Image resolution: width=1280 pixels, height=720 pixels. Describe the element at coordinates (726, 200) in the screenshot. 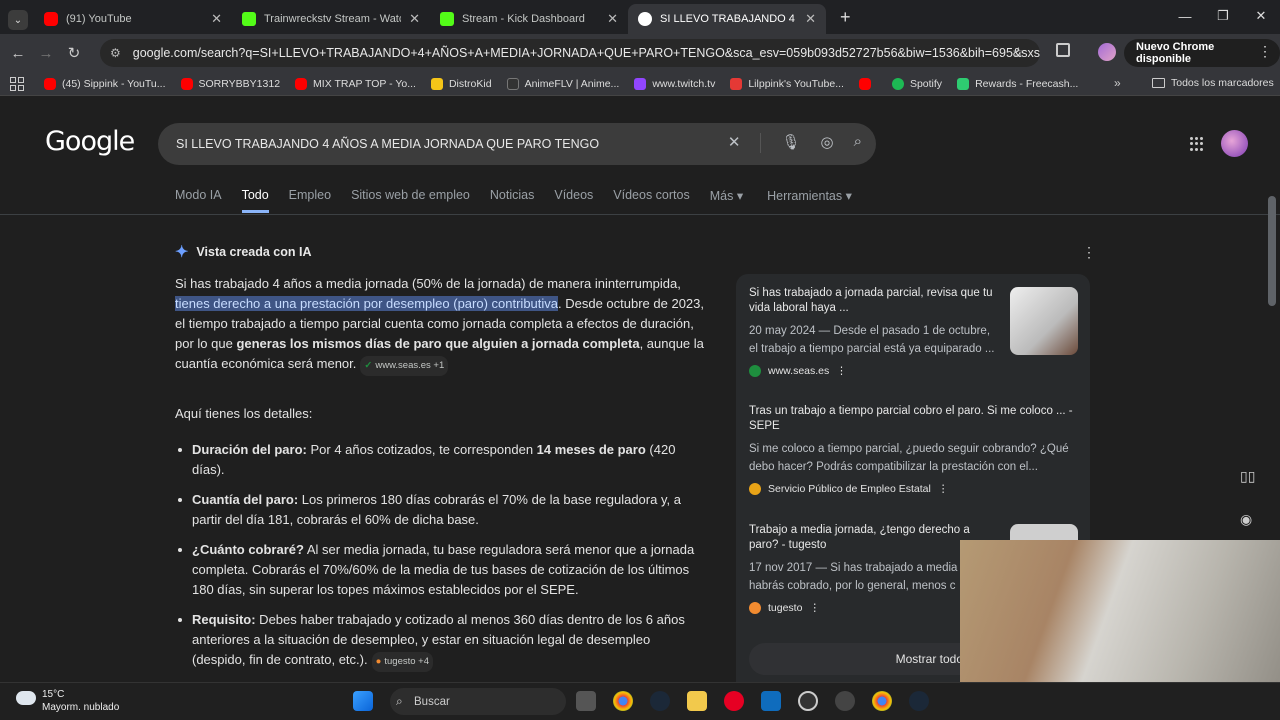

I see `filter-mas: Más ▾` at that location.